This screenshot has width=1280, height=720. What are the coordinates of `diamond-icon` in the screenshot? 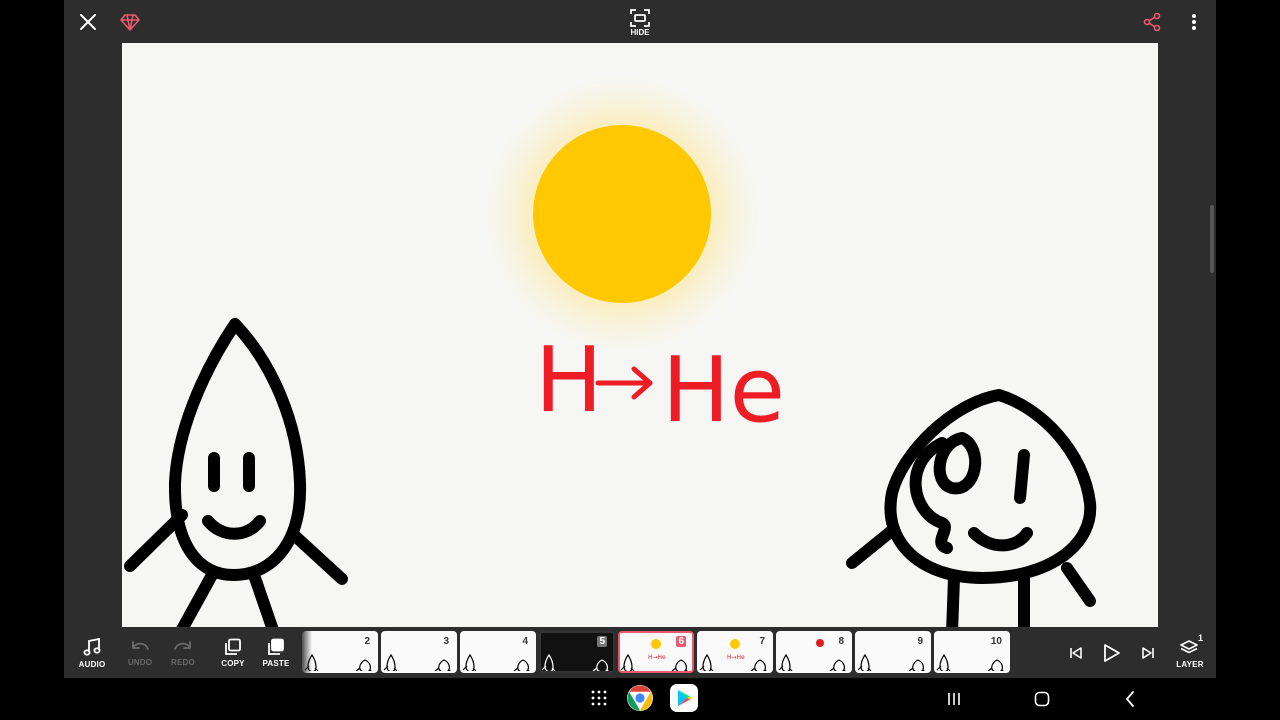 It's located at (130, 22).